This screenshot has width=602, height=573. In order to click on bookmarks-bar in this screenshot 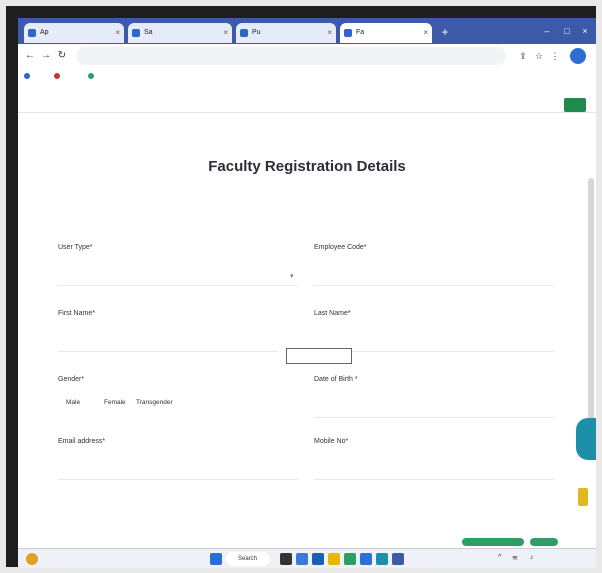, I will do `click(307, 76)`.